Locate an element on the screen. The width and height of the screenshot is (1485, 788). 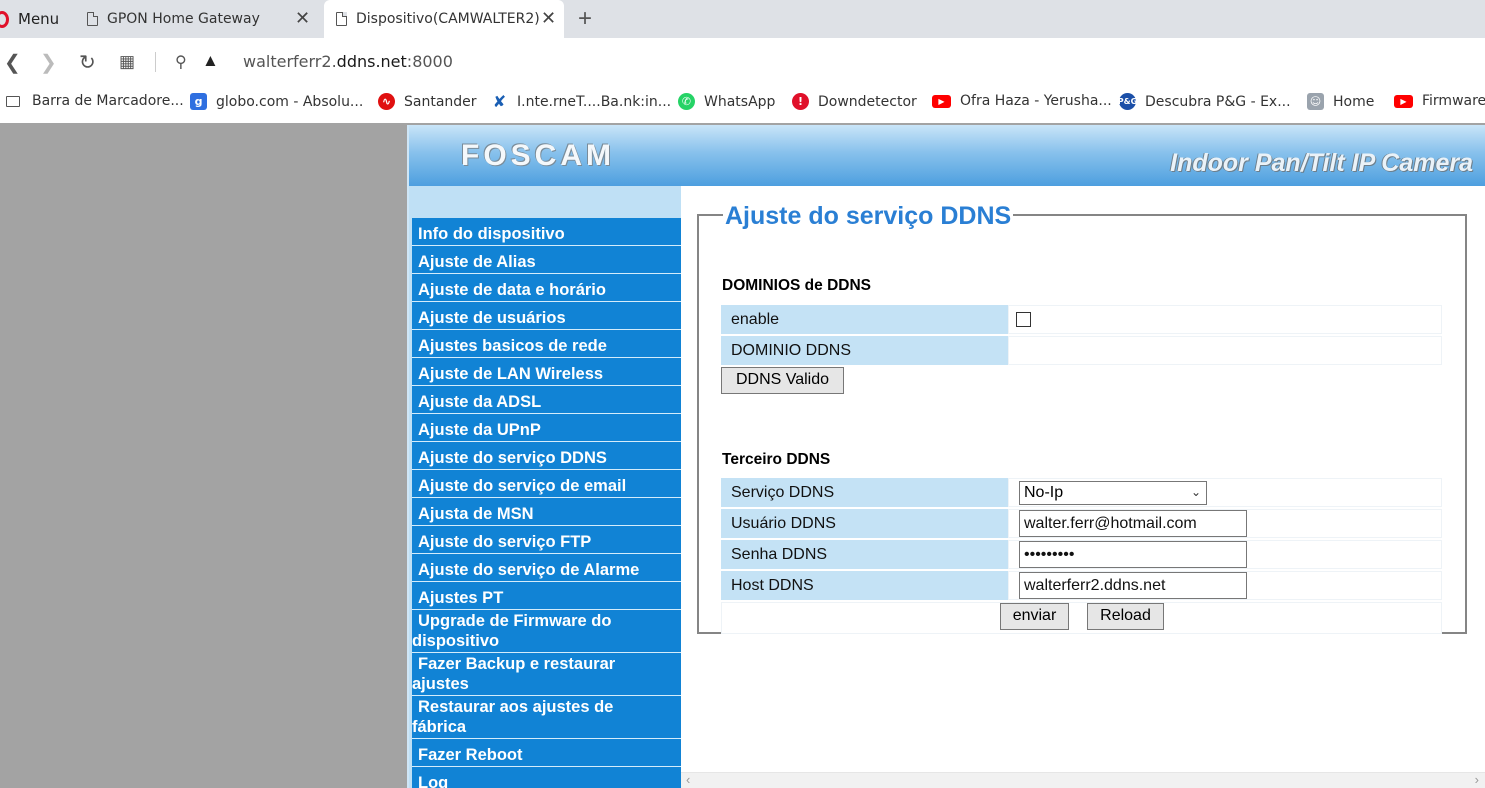
opera-menu-button: Menu is located at coordinates (39, 19).